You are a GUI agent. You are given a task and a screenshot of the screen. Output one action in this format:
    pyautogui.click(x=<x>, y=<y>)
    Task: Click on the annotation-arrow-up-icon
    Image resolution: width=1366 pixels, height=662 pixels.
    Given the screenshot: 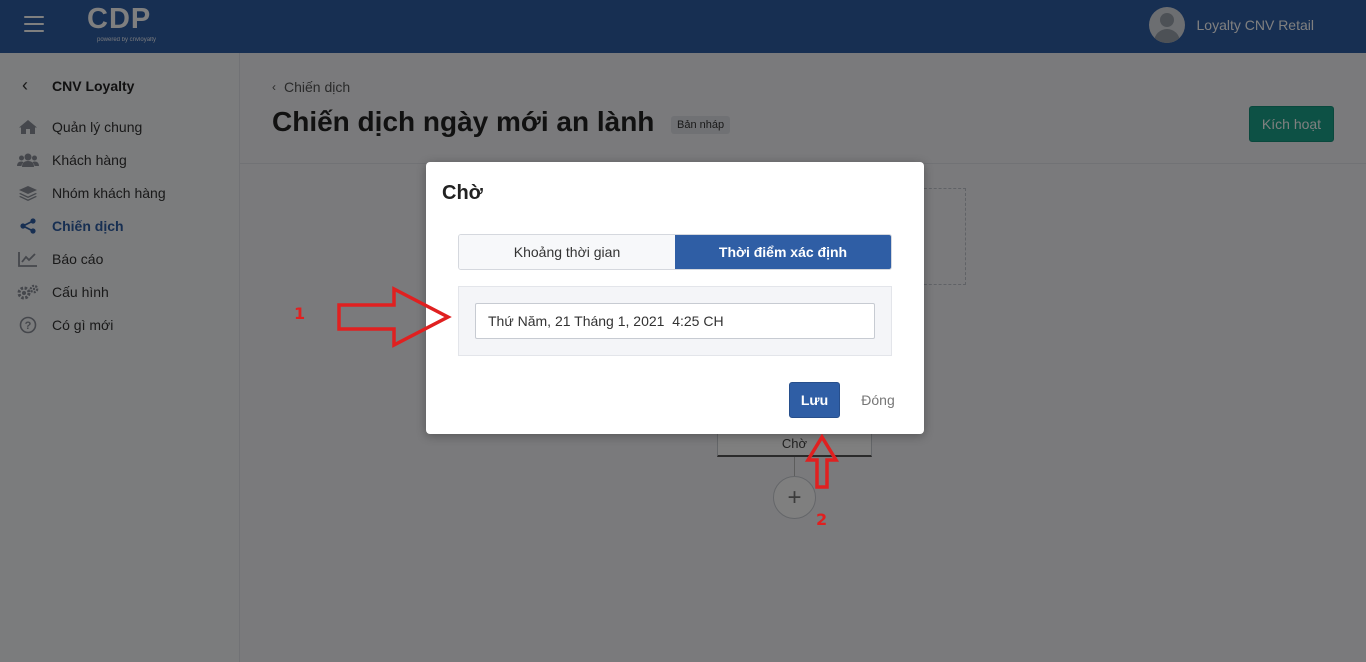 What is the action you would take?
    pyautogui.click(x=822, y=461)
    